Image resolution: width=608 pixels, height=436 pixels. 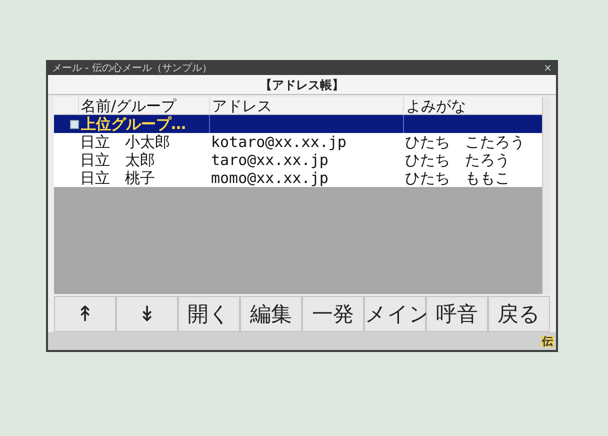 I want to click on table-row: 日立 小太郎 kotaro@xx.xx.jp ひたち こたろう, so click(x=298, y=142).